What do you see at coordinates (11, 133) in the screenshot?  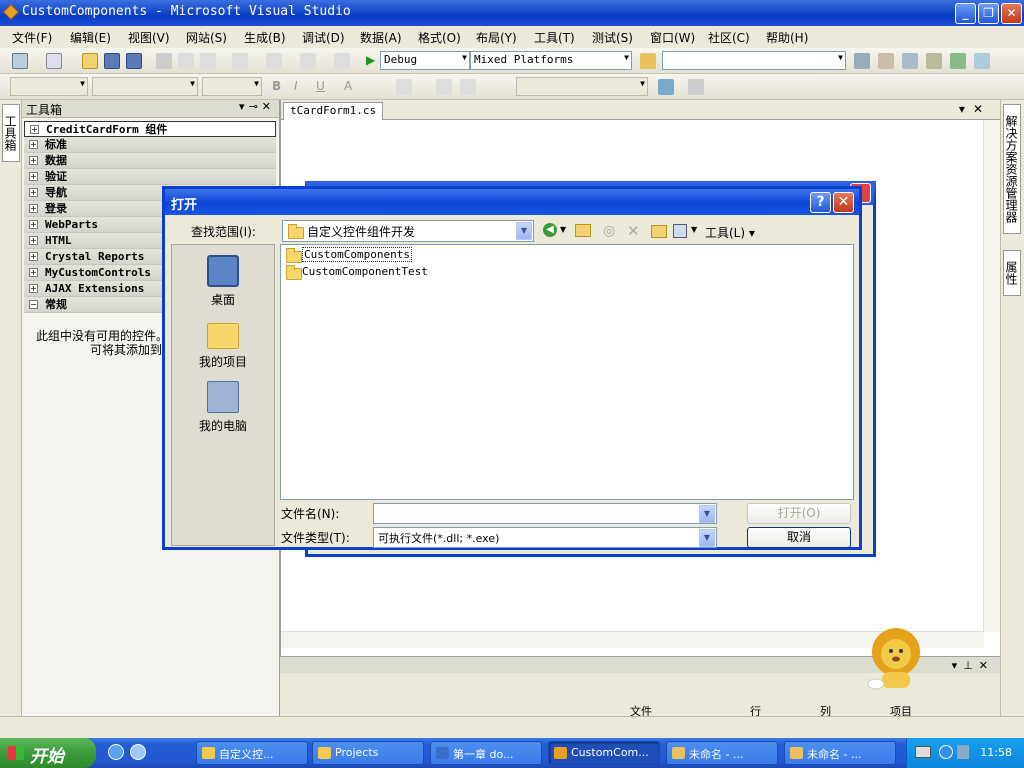 I see `toolbox-side-tab: 工具箱` at bounding box center [11, 133].